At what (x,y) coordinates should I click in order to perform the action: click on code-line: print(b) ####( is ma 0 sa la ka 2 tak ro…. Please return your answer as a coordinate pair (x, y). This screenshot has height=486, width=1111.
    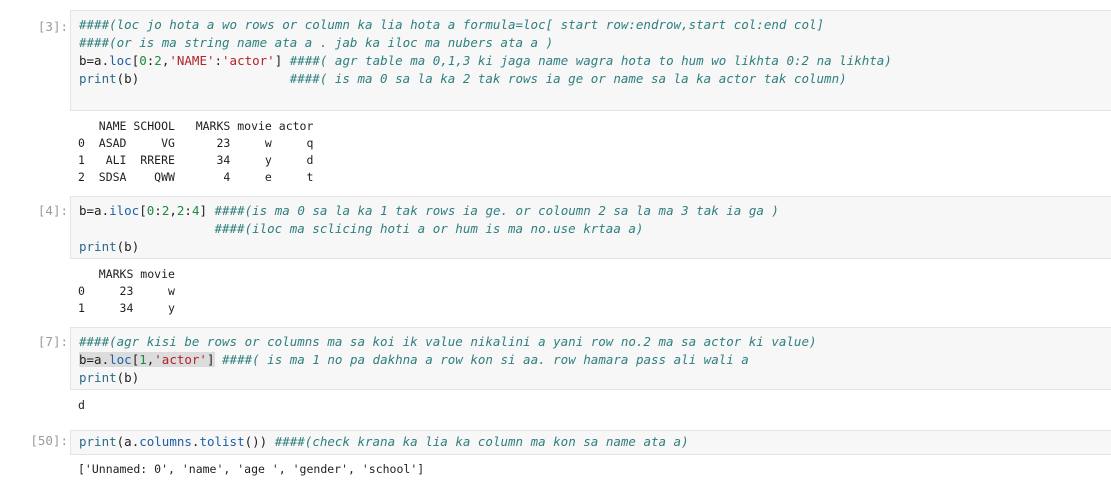
    Looking at the image, I should click on (463, 78).